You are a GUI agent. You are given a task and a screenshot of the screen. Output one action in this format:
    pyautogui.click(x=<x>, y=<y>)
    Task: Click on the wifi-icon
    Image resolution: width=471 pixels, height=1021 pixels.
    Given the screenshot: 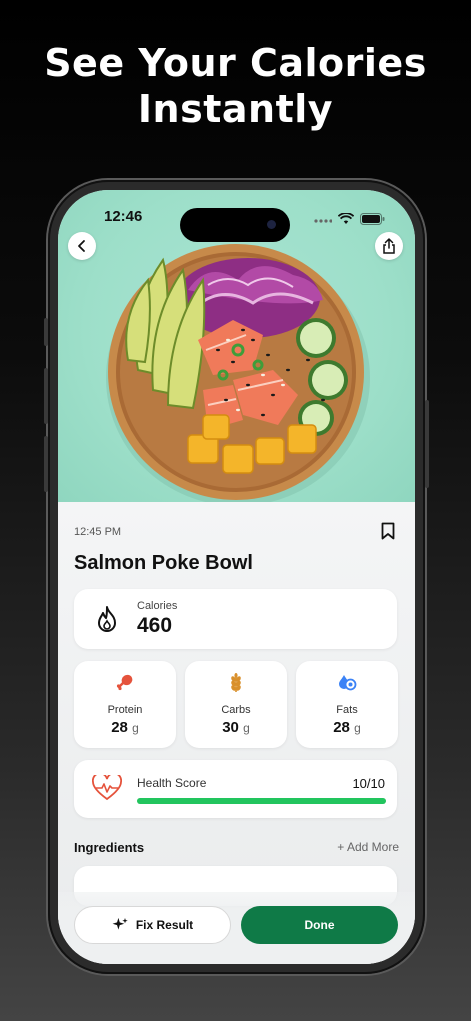 What is the action you would take?
    pyautogui.click(x=346, y=221)
    